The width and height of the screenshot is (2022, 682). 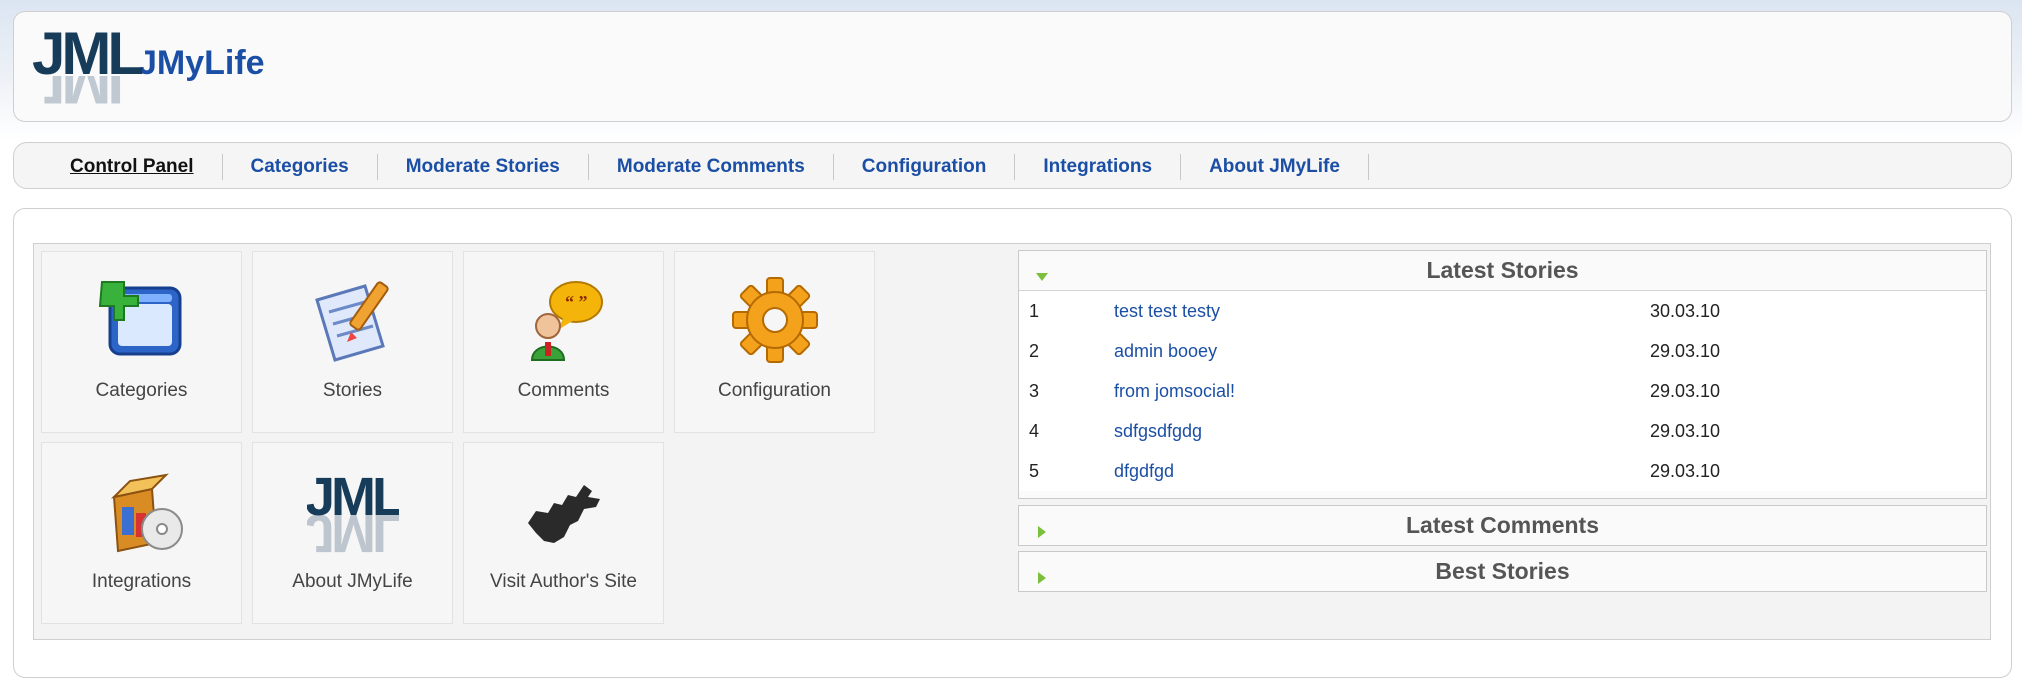 I want to click on nav-moderate-comments: Moderate Comments, so click(x=711, y=166).